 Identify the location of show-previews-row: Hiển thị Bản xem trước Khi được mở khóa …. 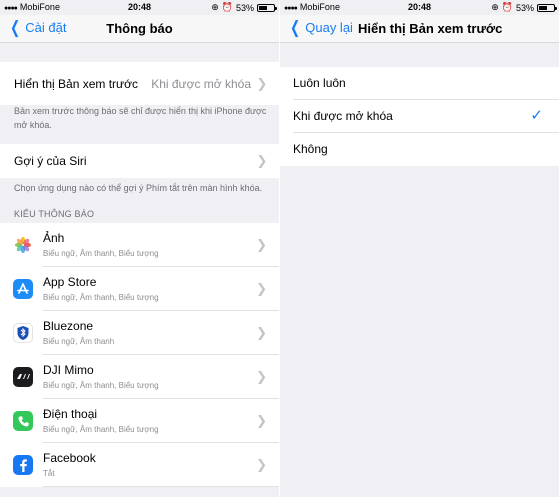
(139, 83).